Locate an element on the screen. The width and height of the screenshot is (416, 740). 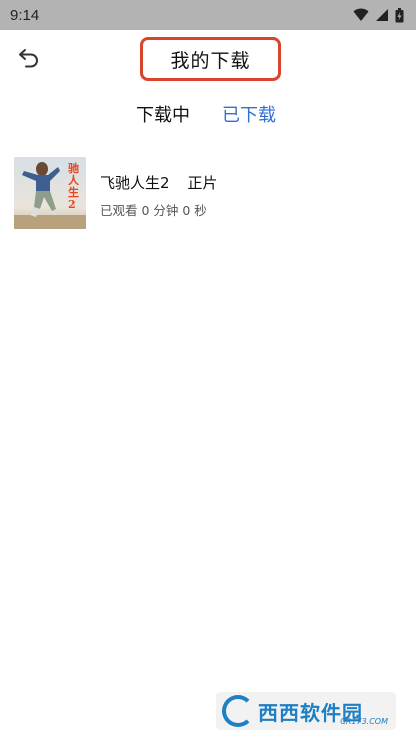
undo-arrow-icon is located at coordinates (28, 58).